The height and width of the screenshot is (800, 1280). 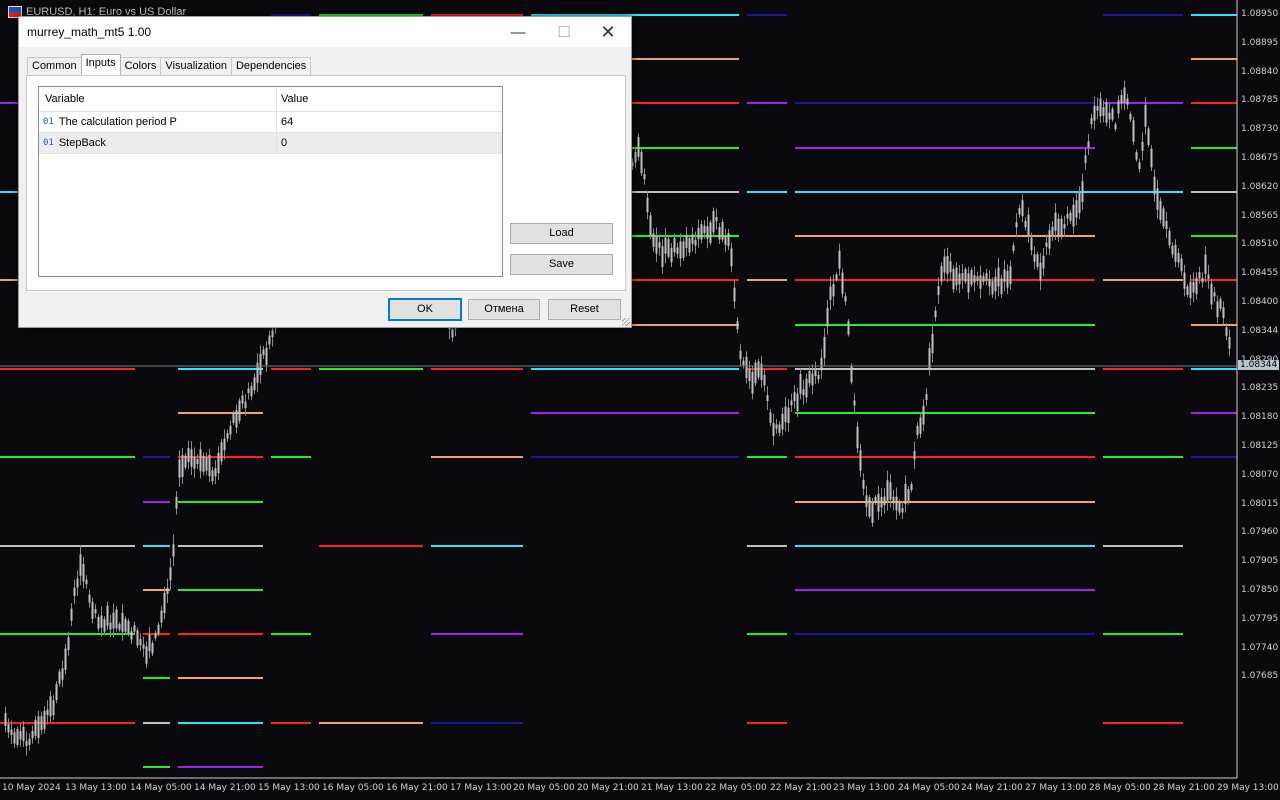 What do you see at coordinates (672, 788) in the screenshot?
I see `time-label: 21 May 13:00` at bounding box center [672, 788].